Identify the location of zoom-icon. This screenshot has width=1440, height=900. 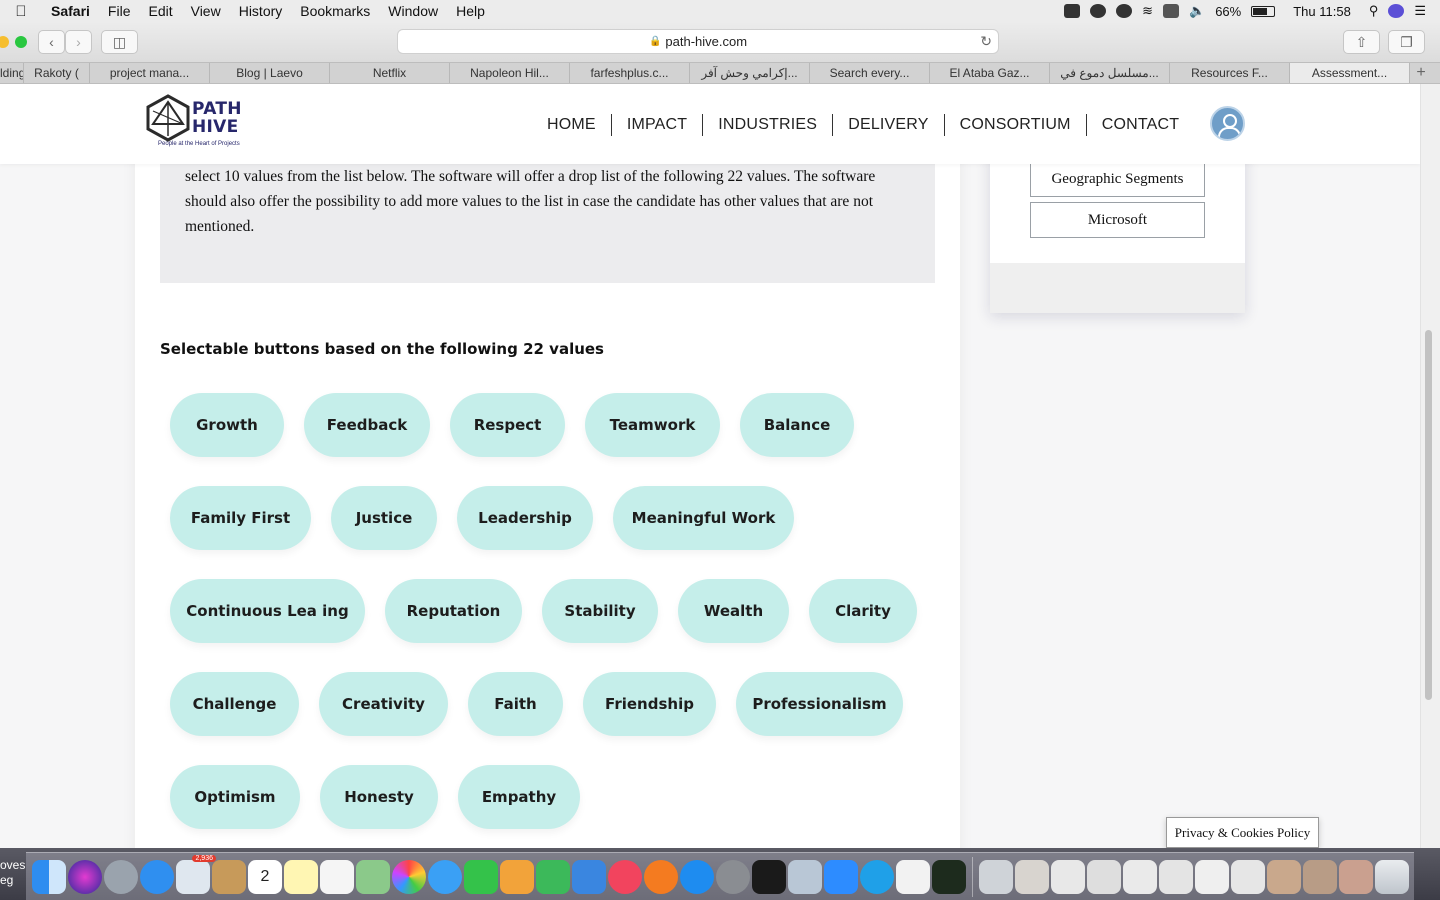
(841, 876).